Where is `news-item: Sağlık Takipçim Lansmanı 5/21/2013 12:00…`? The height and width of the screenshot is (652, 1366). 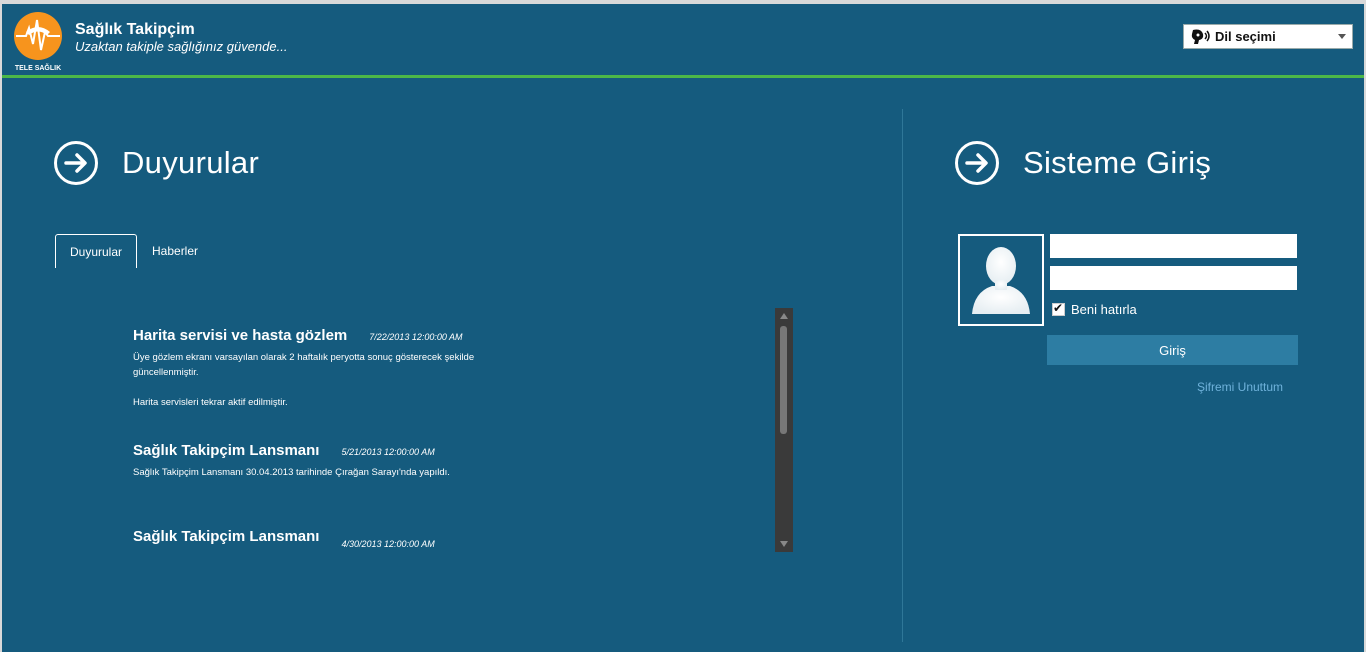
news-item: Sağlık Takipçim Lansmanı 5/21/2013 12:00… is located at coordinates (305, 461).